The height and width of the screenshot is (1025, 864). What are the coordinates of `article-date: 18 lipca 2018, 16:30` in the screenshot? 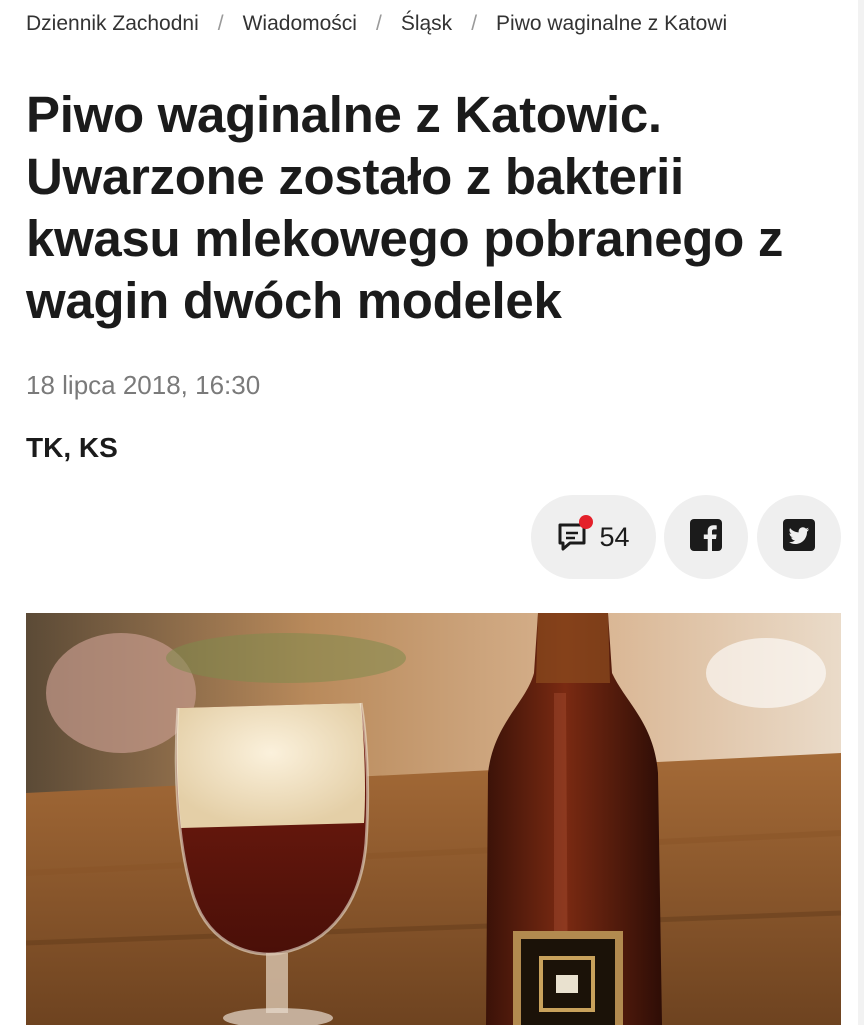 It's located at (143, 385).